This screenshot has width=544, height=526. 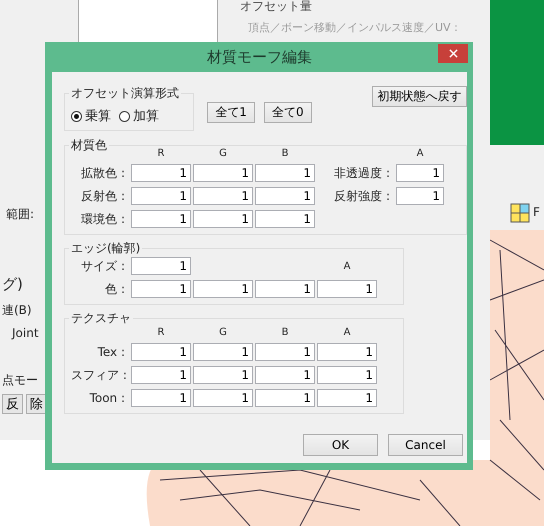 What do you see at coordinates (288, 112) in the screenshot?
I see `set-all-button: 全て0` at bounding box center [288, 112].